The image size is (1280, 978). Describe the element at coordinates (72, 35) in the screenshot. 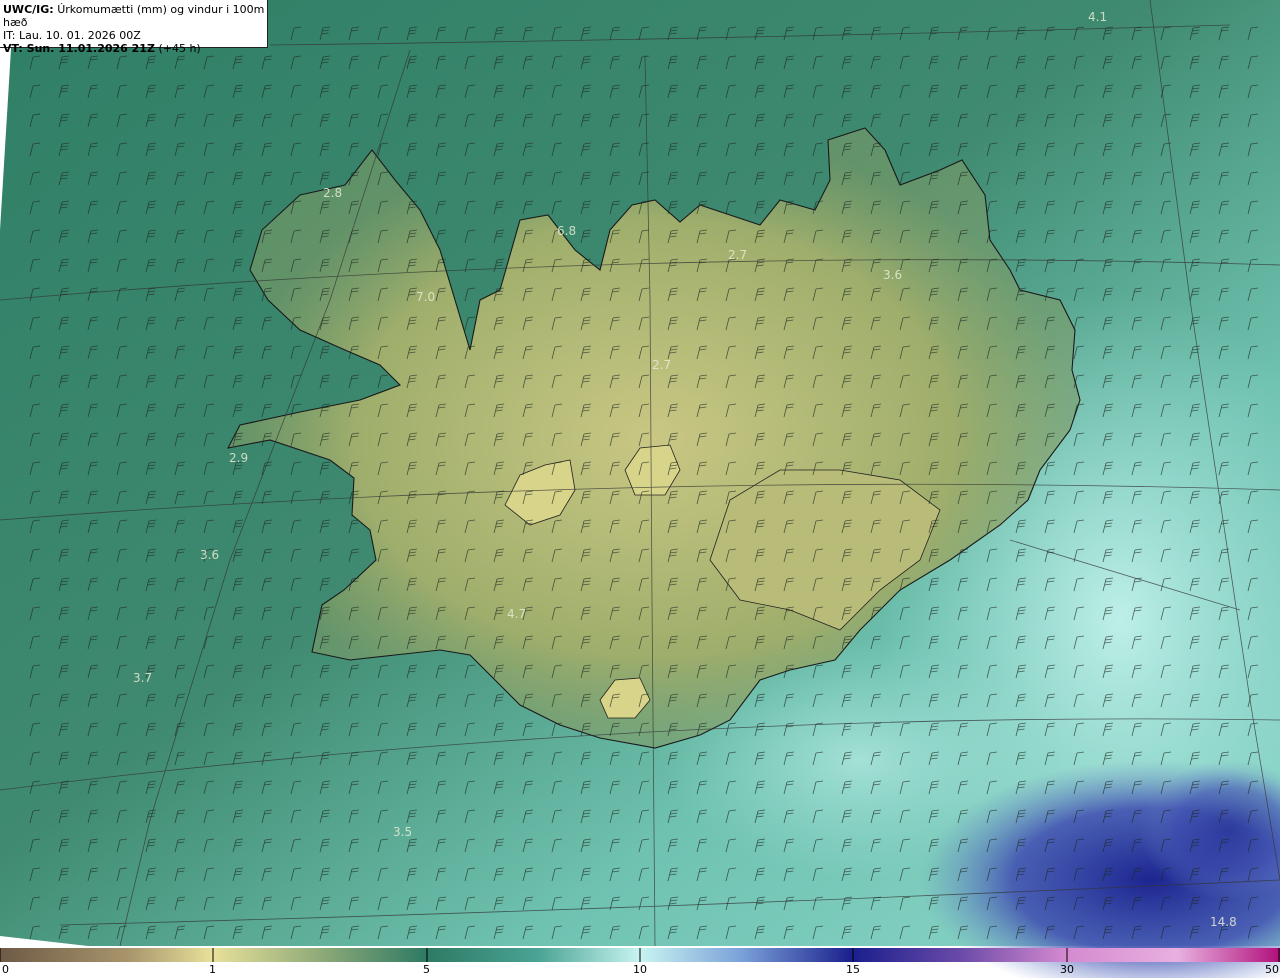

I see `init-time: IT: Lau. 10. 01. 2026 00Z` at that location.